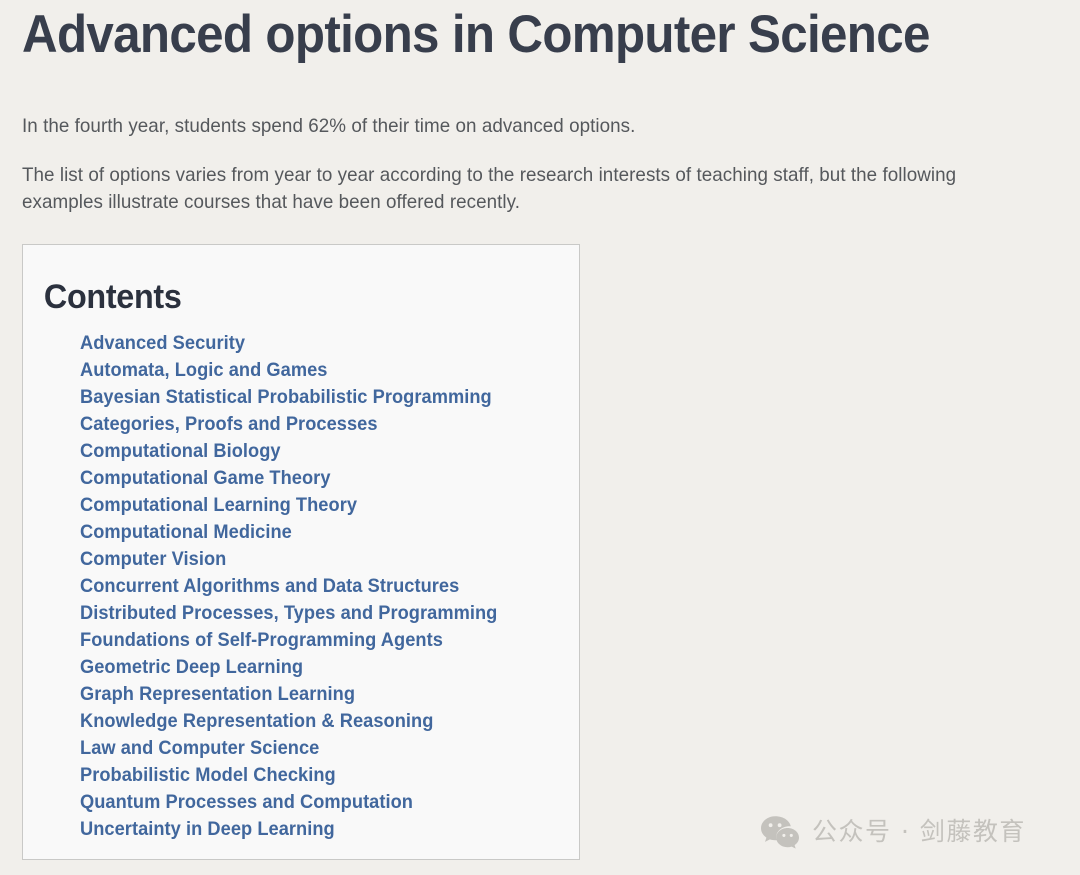 Image resolution: width=1080 pixels, height=875 pixels. Describe the element at coordinates (256, 721) in the screenshot. I see `contents-link-knowledge-representation-and-reasoning: Knowledge Representation & Reasoning` at that location.